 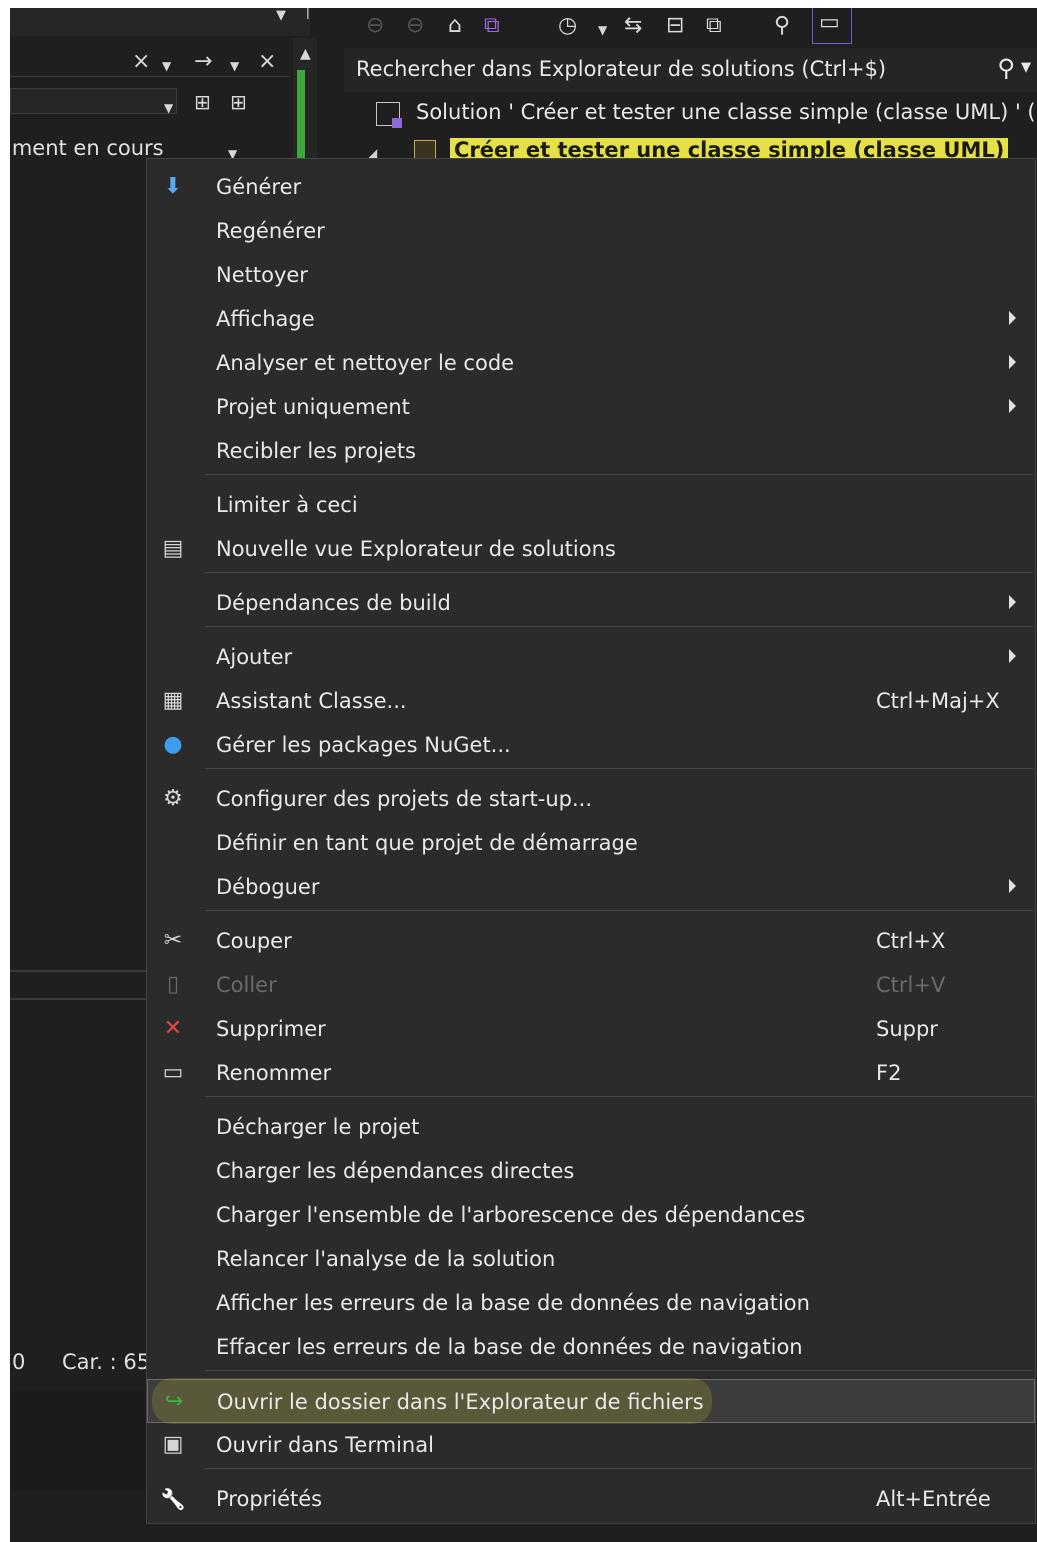 I want to click on menu-item-coller: ▯ Coller Ctrl+V, so click(x=591, y=985).